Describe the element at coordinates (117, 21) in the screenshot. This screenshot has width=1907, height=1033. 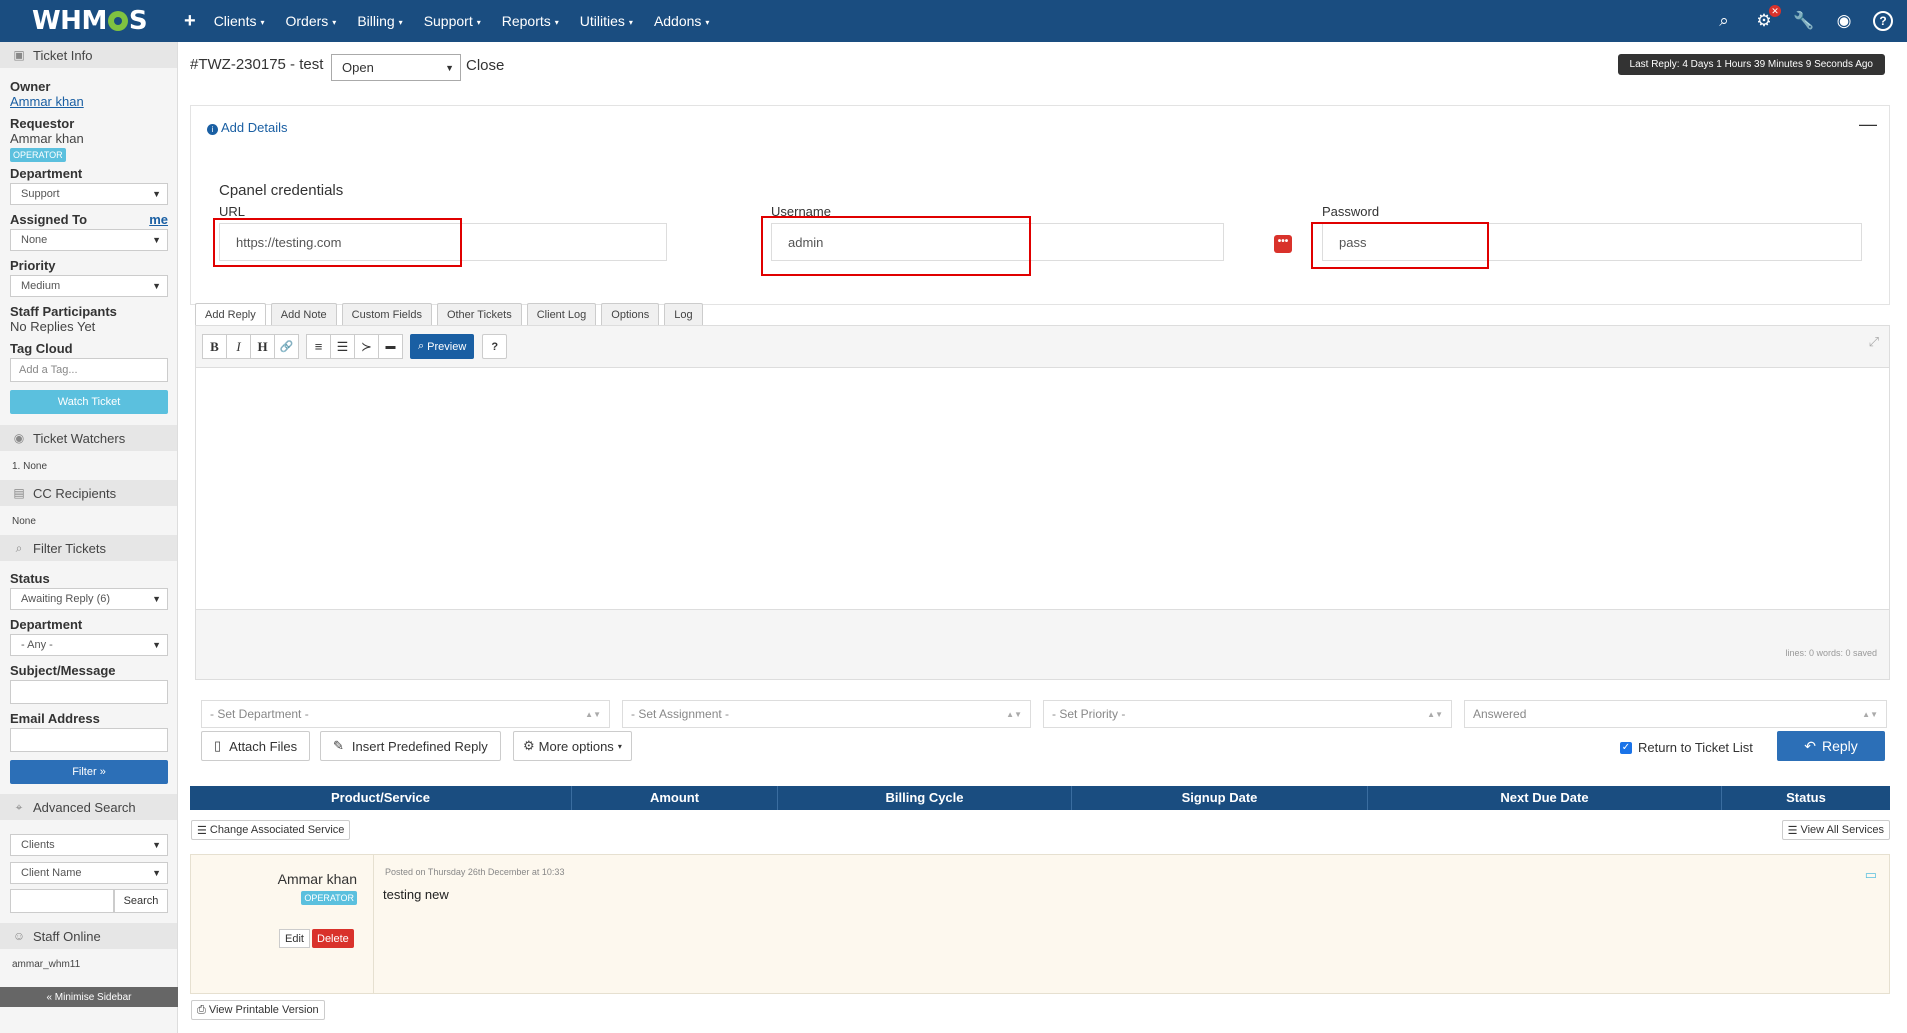
I see `logo-gear-icon` at that location.